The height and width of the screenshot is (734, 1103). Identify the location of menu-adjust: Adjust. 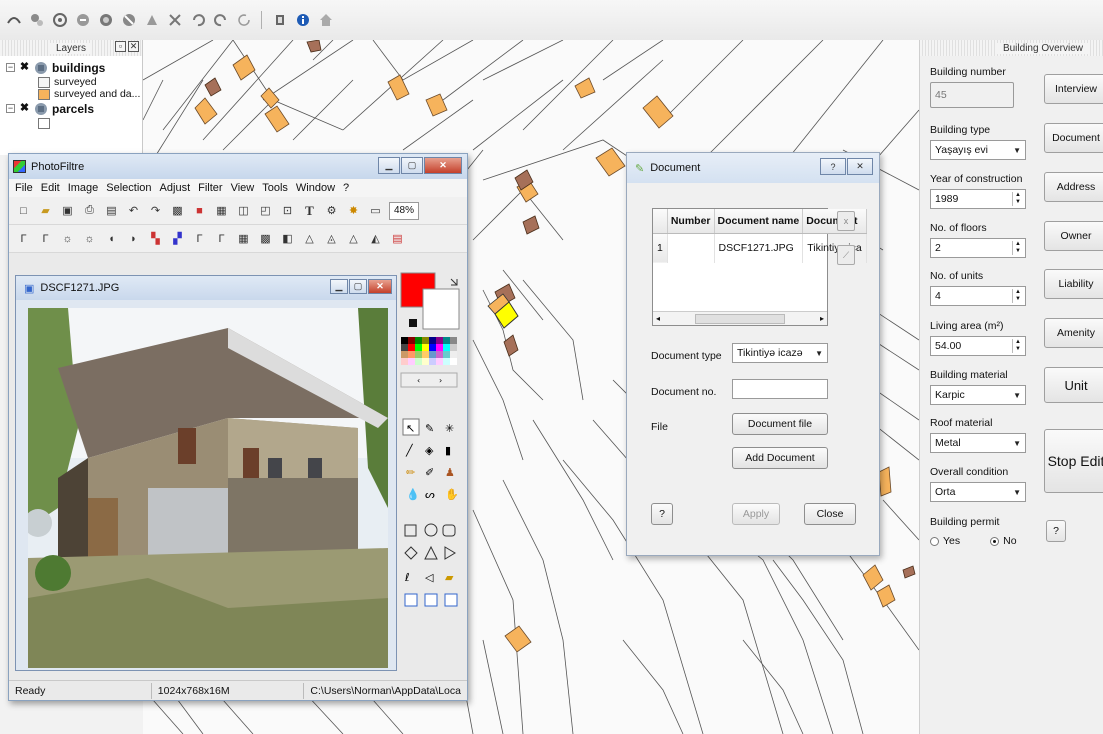
(175, 188).